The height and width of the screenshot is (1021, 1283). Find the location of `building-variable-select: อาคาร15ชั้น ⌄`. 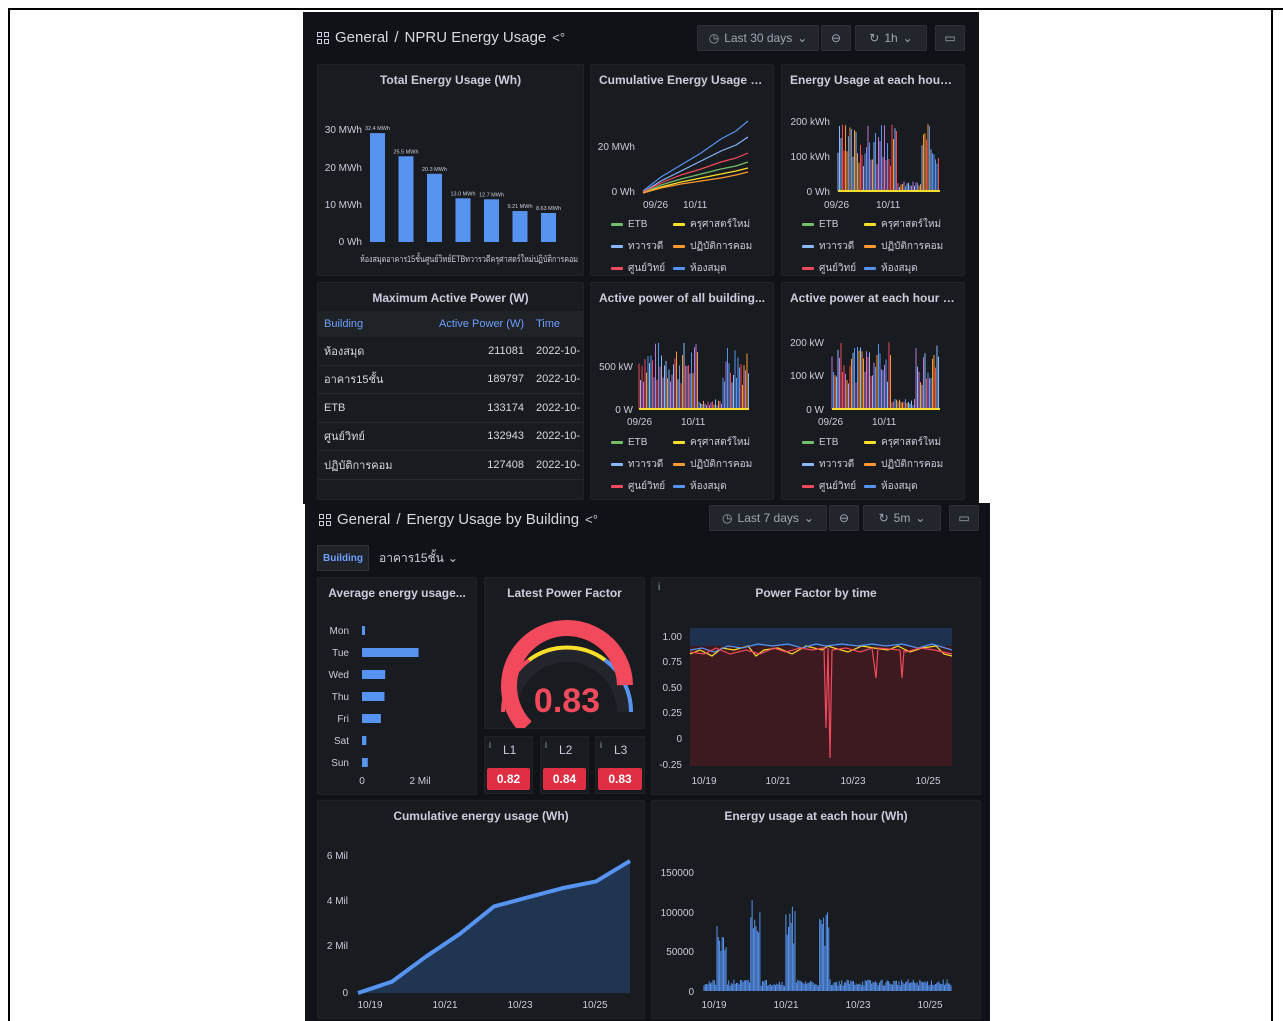

building-variable-select: อาคาร15ชั้น ⌄ is located at coordinates (416, 558).